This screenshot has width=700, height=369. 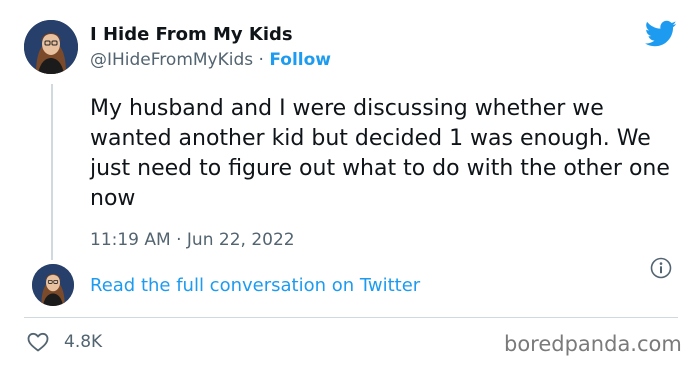 I want to click on conversation-avatar-image, so click(x=53, y=285).